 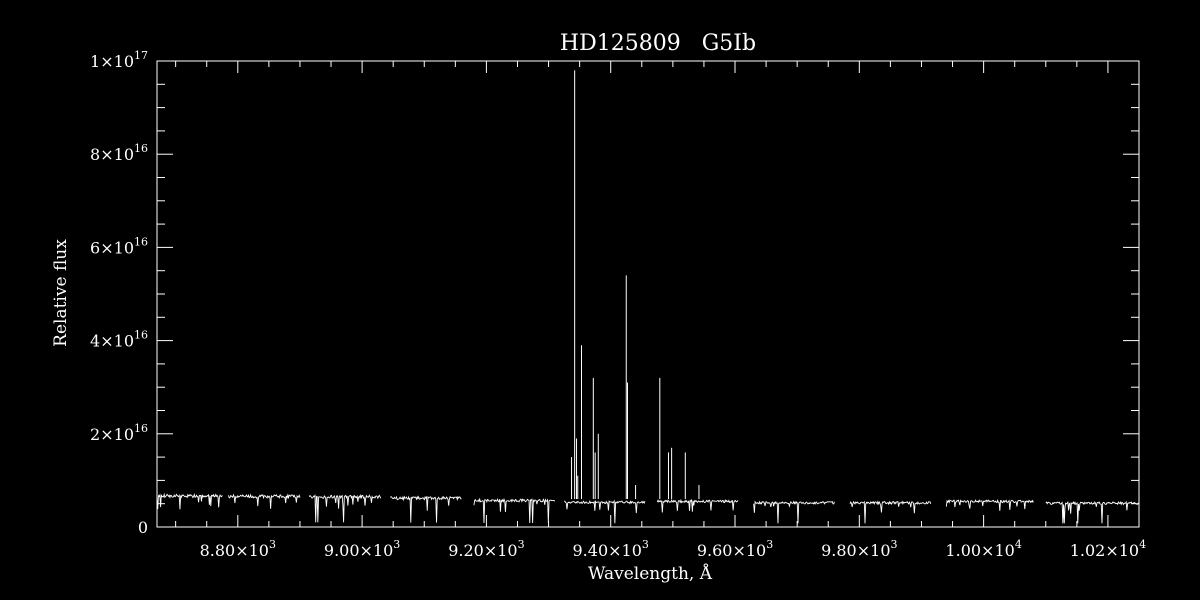 I want to click on x-tick-label: 9.00×103, so click(x=362, y=549).